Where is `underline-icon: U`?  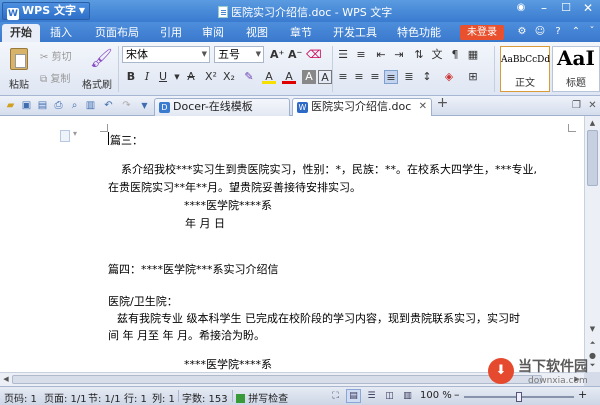
underline-icon: U is located at coordinates (163, 77).